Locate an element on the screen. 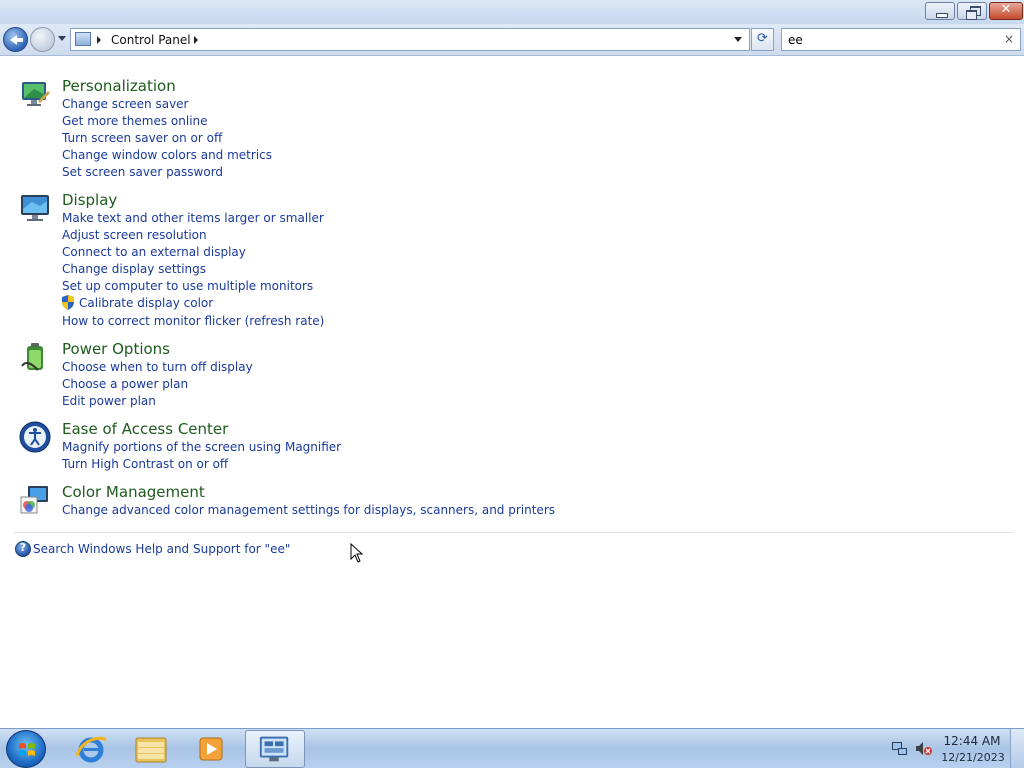 This screenshot has width=1024, height=768. category-title: Personalization is located at coordinates (119, 86).